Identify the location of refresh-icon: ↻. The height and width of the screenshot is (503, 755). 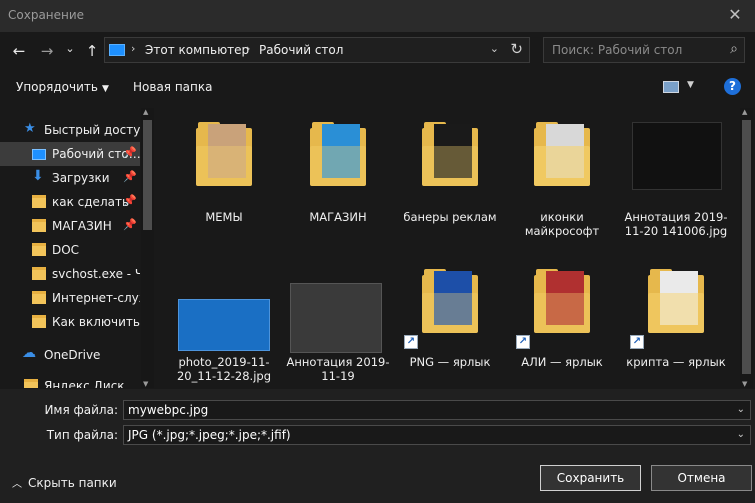
(516, 49).